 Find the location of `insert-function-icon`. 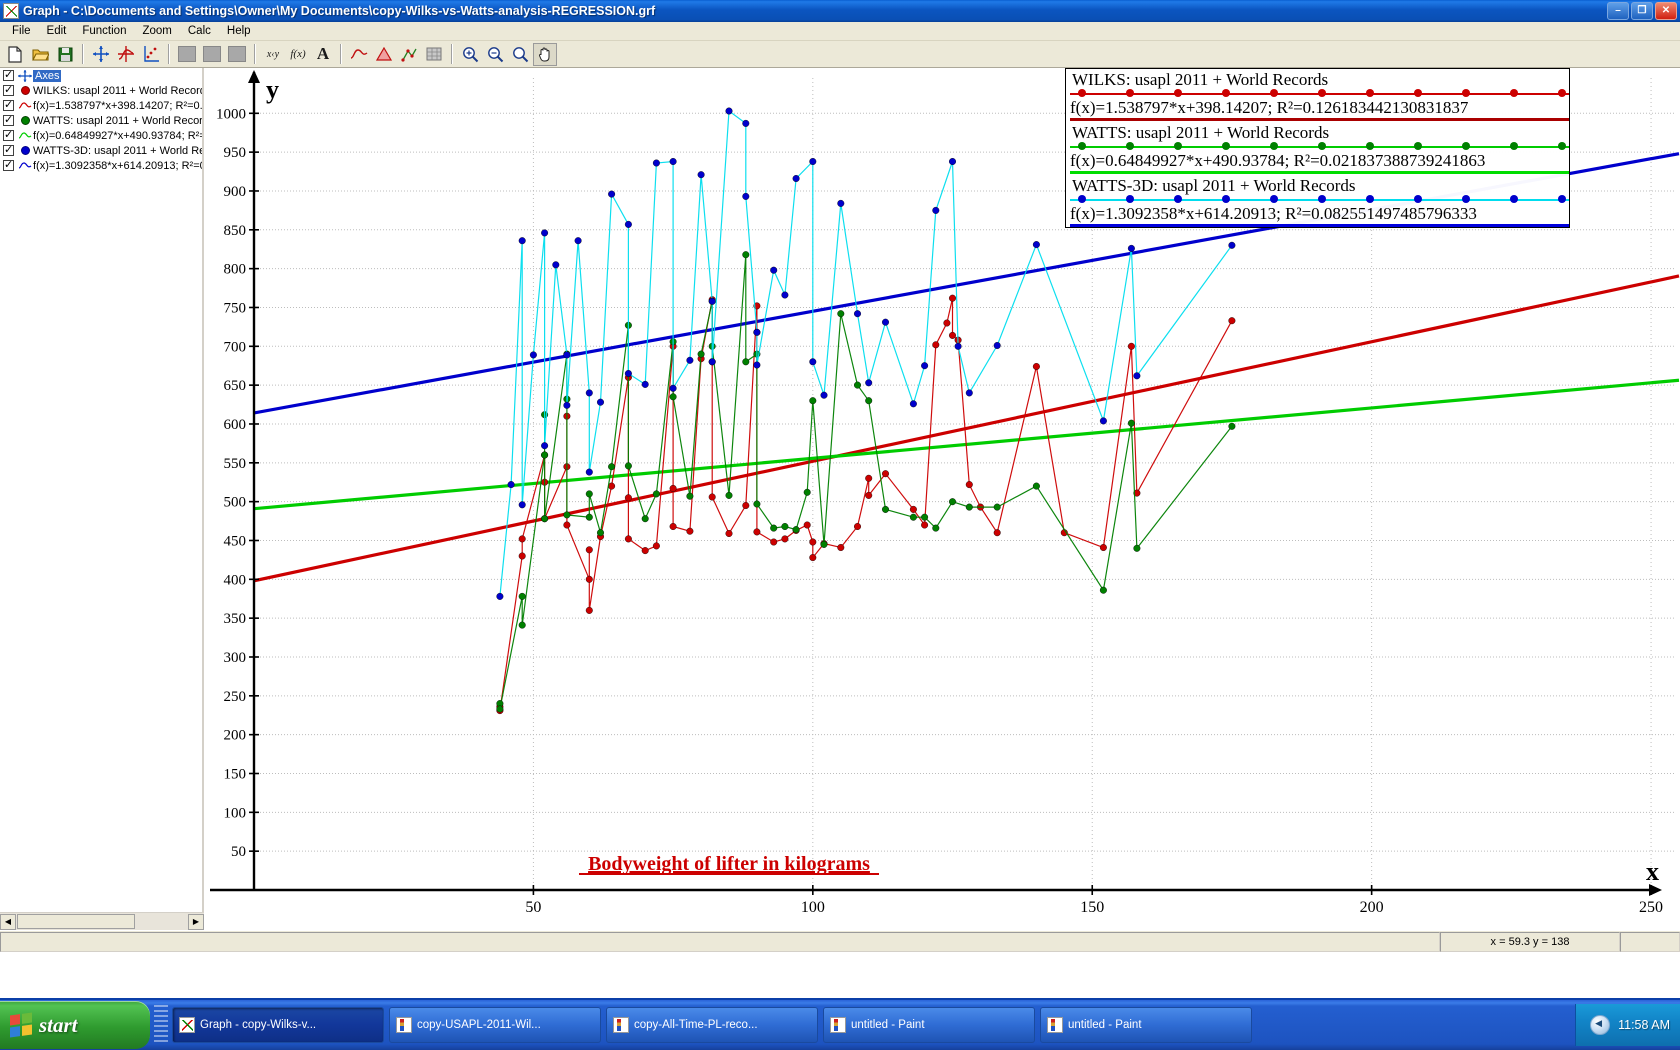

insert-function-icon is located at coordinates (126, 54).